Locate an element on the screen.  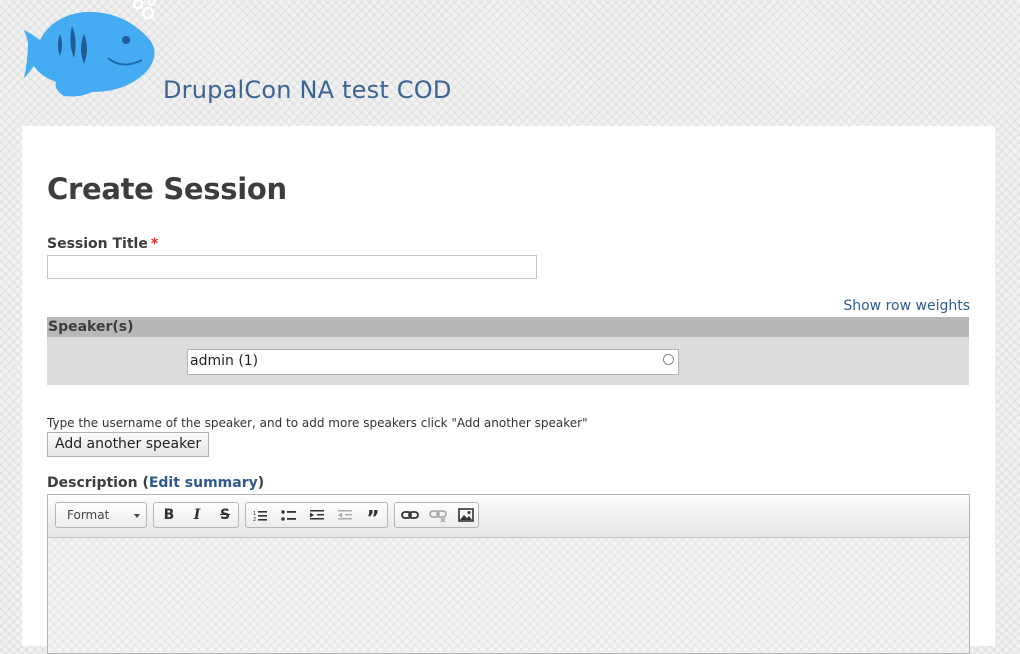
speakers-table-row: admin (1) is located at coordinates (508, 361).